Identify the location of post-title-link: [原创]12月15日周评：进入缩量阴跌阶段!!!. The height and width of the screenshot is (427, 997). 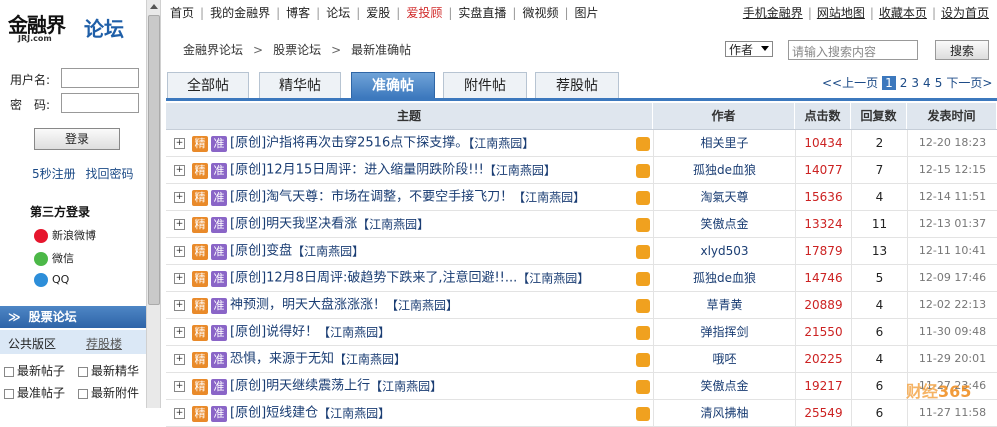
(357, 170).